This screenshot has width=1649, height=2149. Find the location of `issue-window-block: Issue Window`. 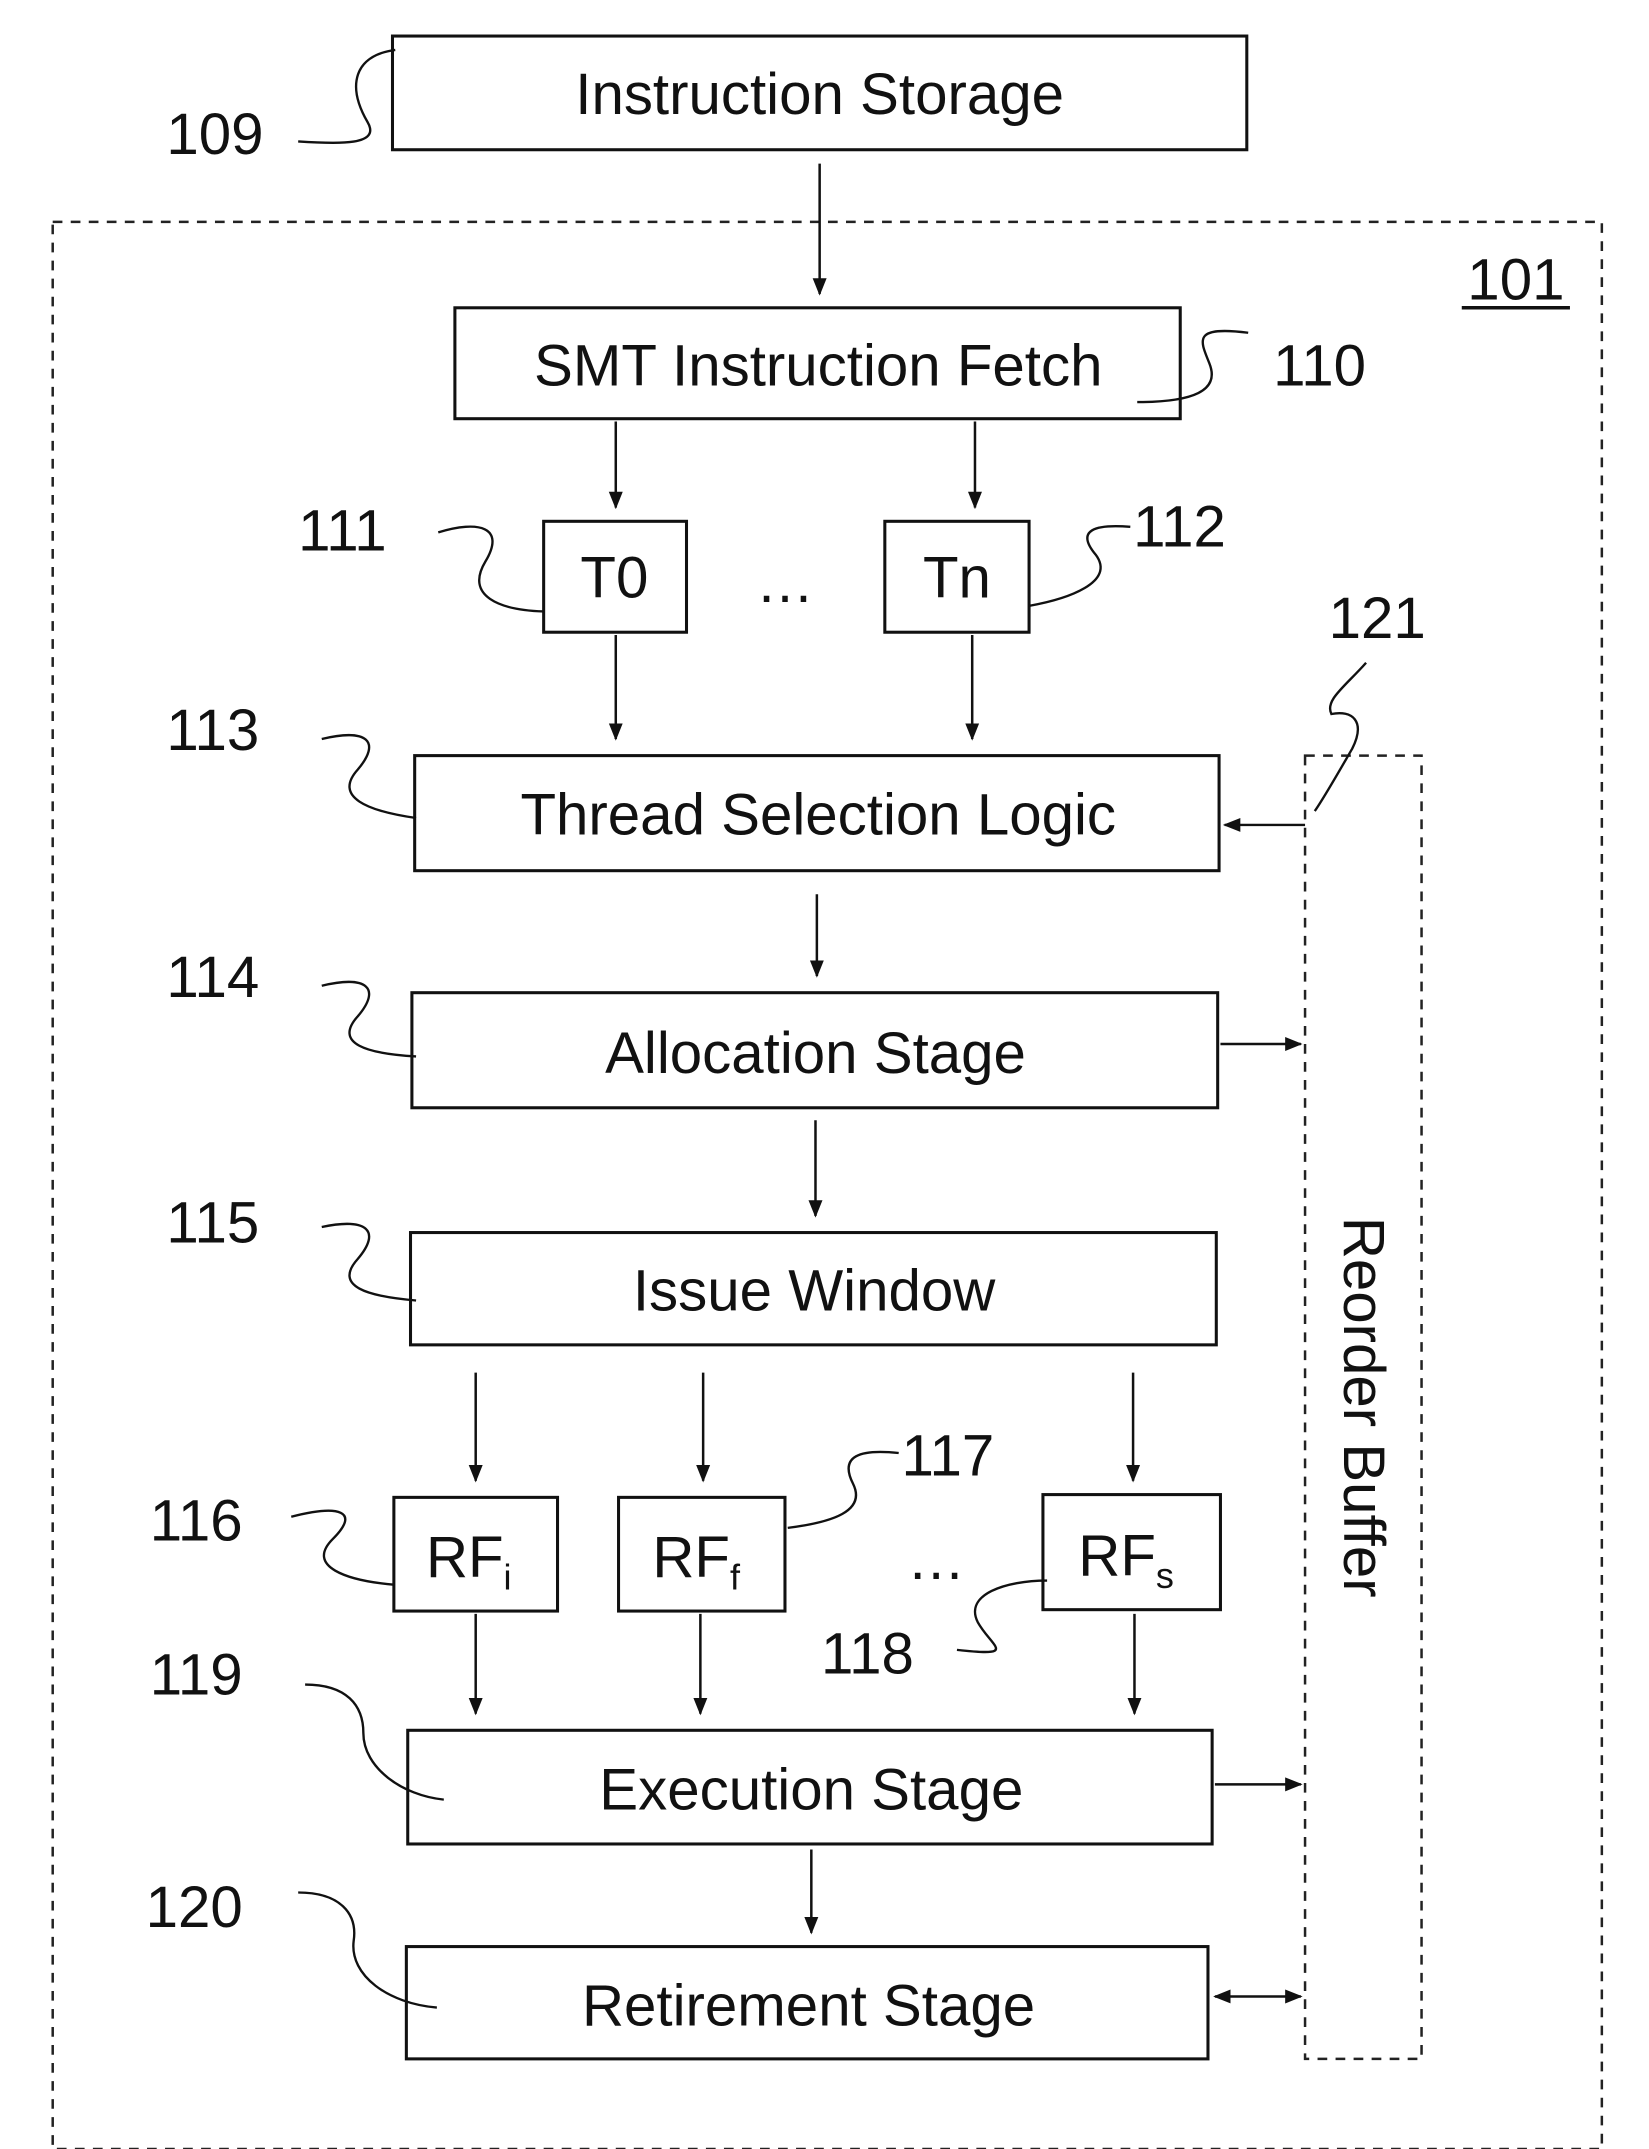

issue-window-block: Issue Window is located at coordinates (813, 1289).